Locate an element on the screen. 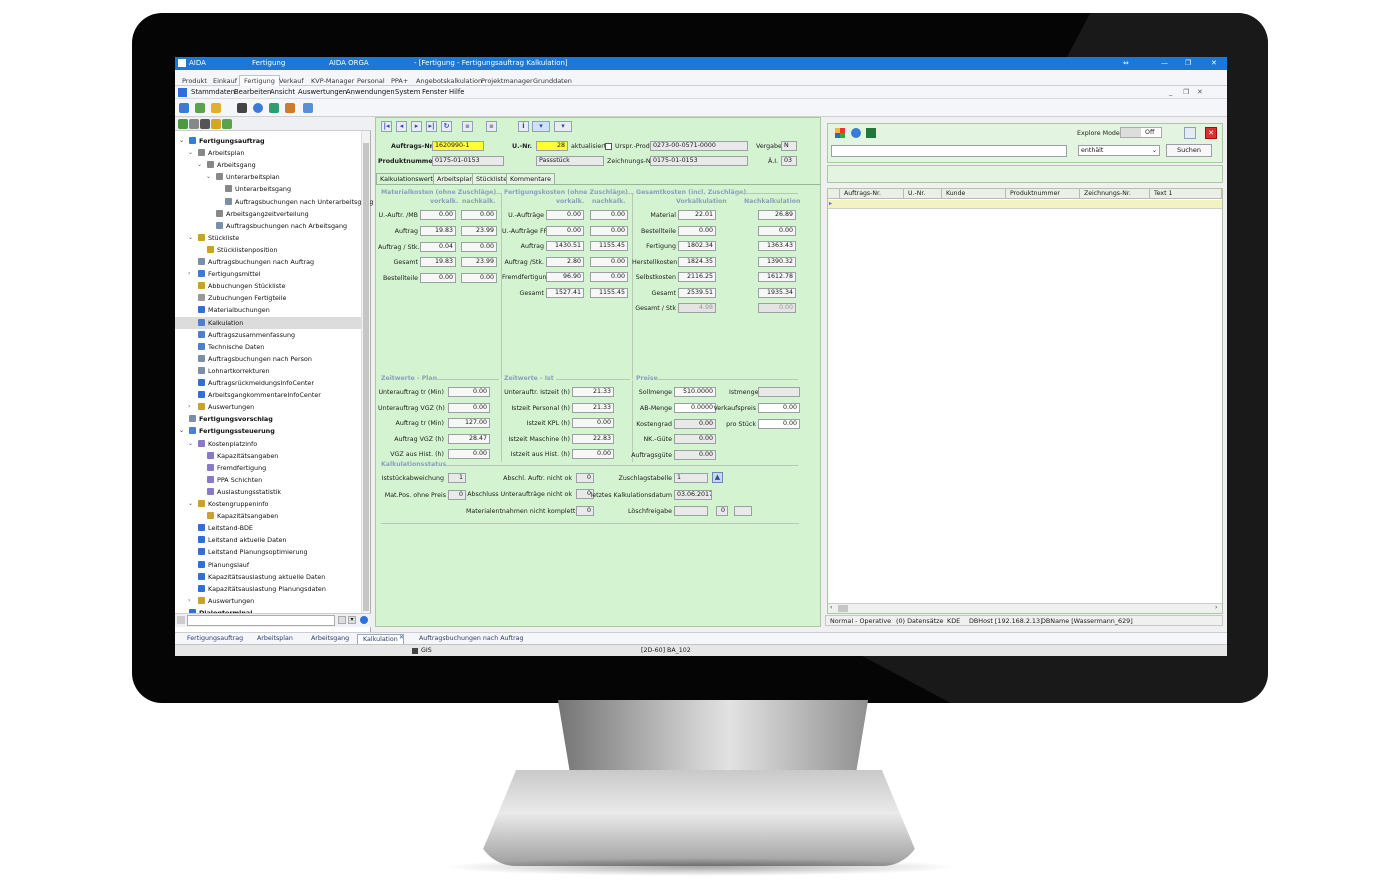  tree-item: ⌄ Arbeitsgang is located at coordinates (268, 165).